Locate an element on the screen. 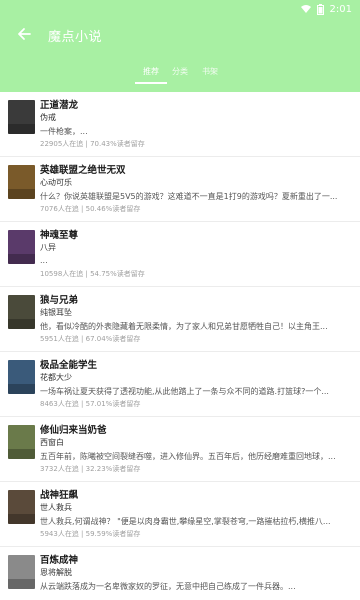 The height and width of the screenshot is (600, 360). book-title: 极品全能学生 is located at coordinates (69, 365).